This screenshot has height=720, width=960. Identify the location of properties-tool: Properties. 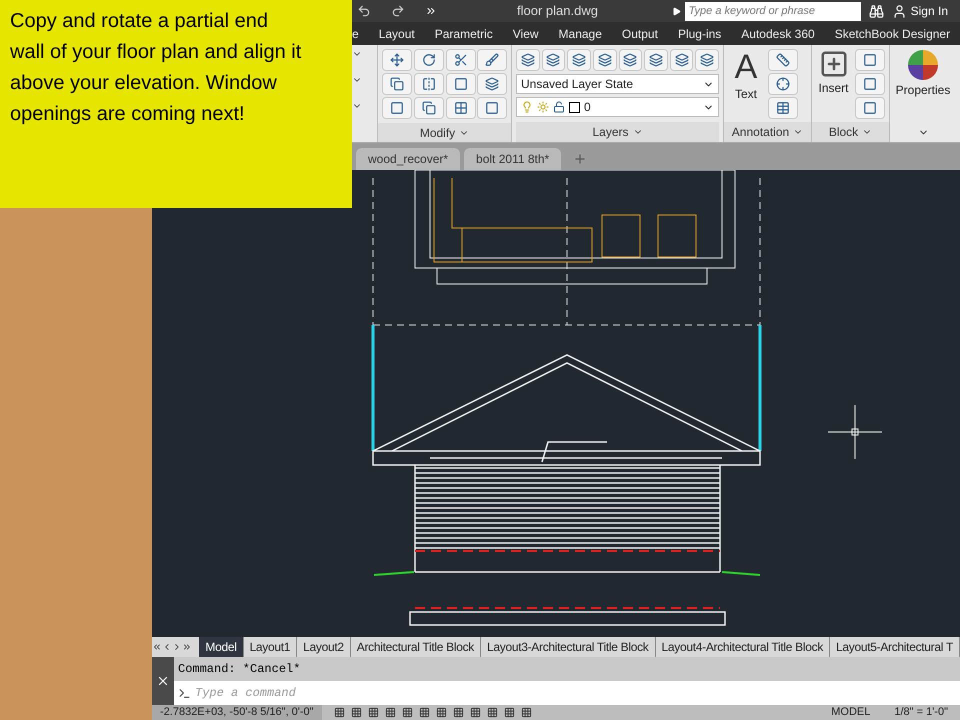
(923, 74).